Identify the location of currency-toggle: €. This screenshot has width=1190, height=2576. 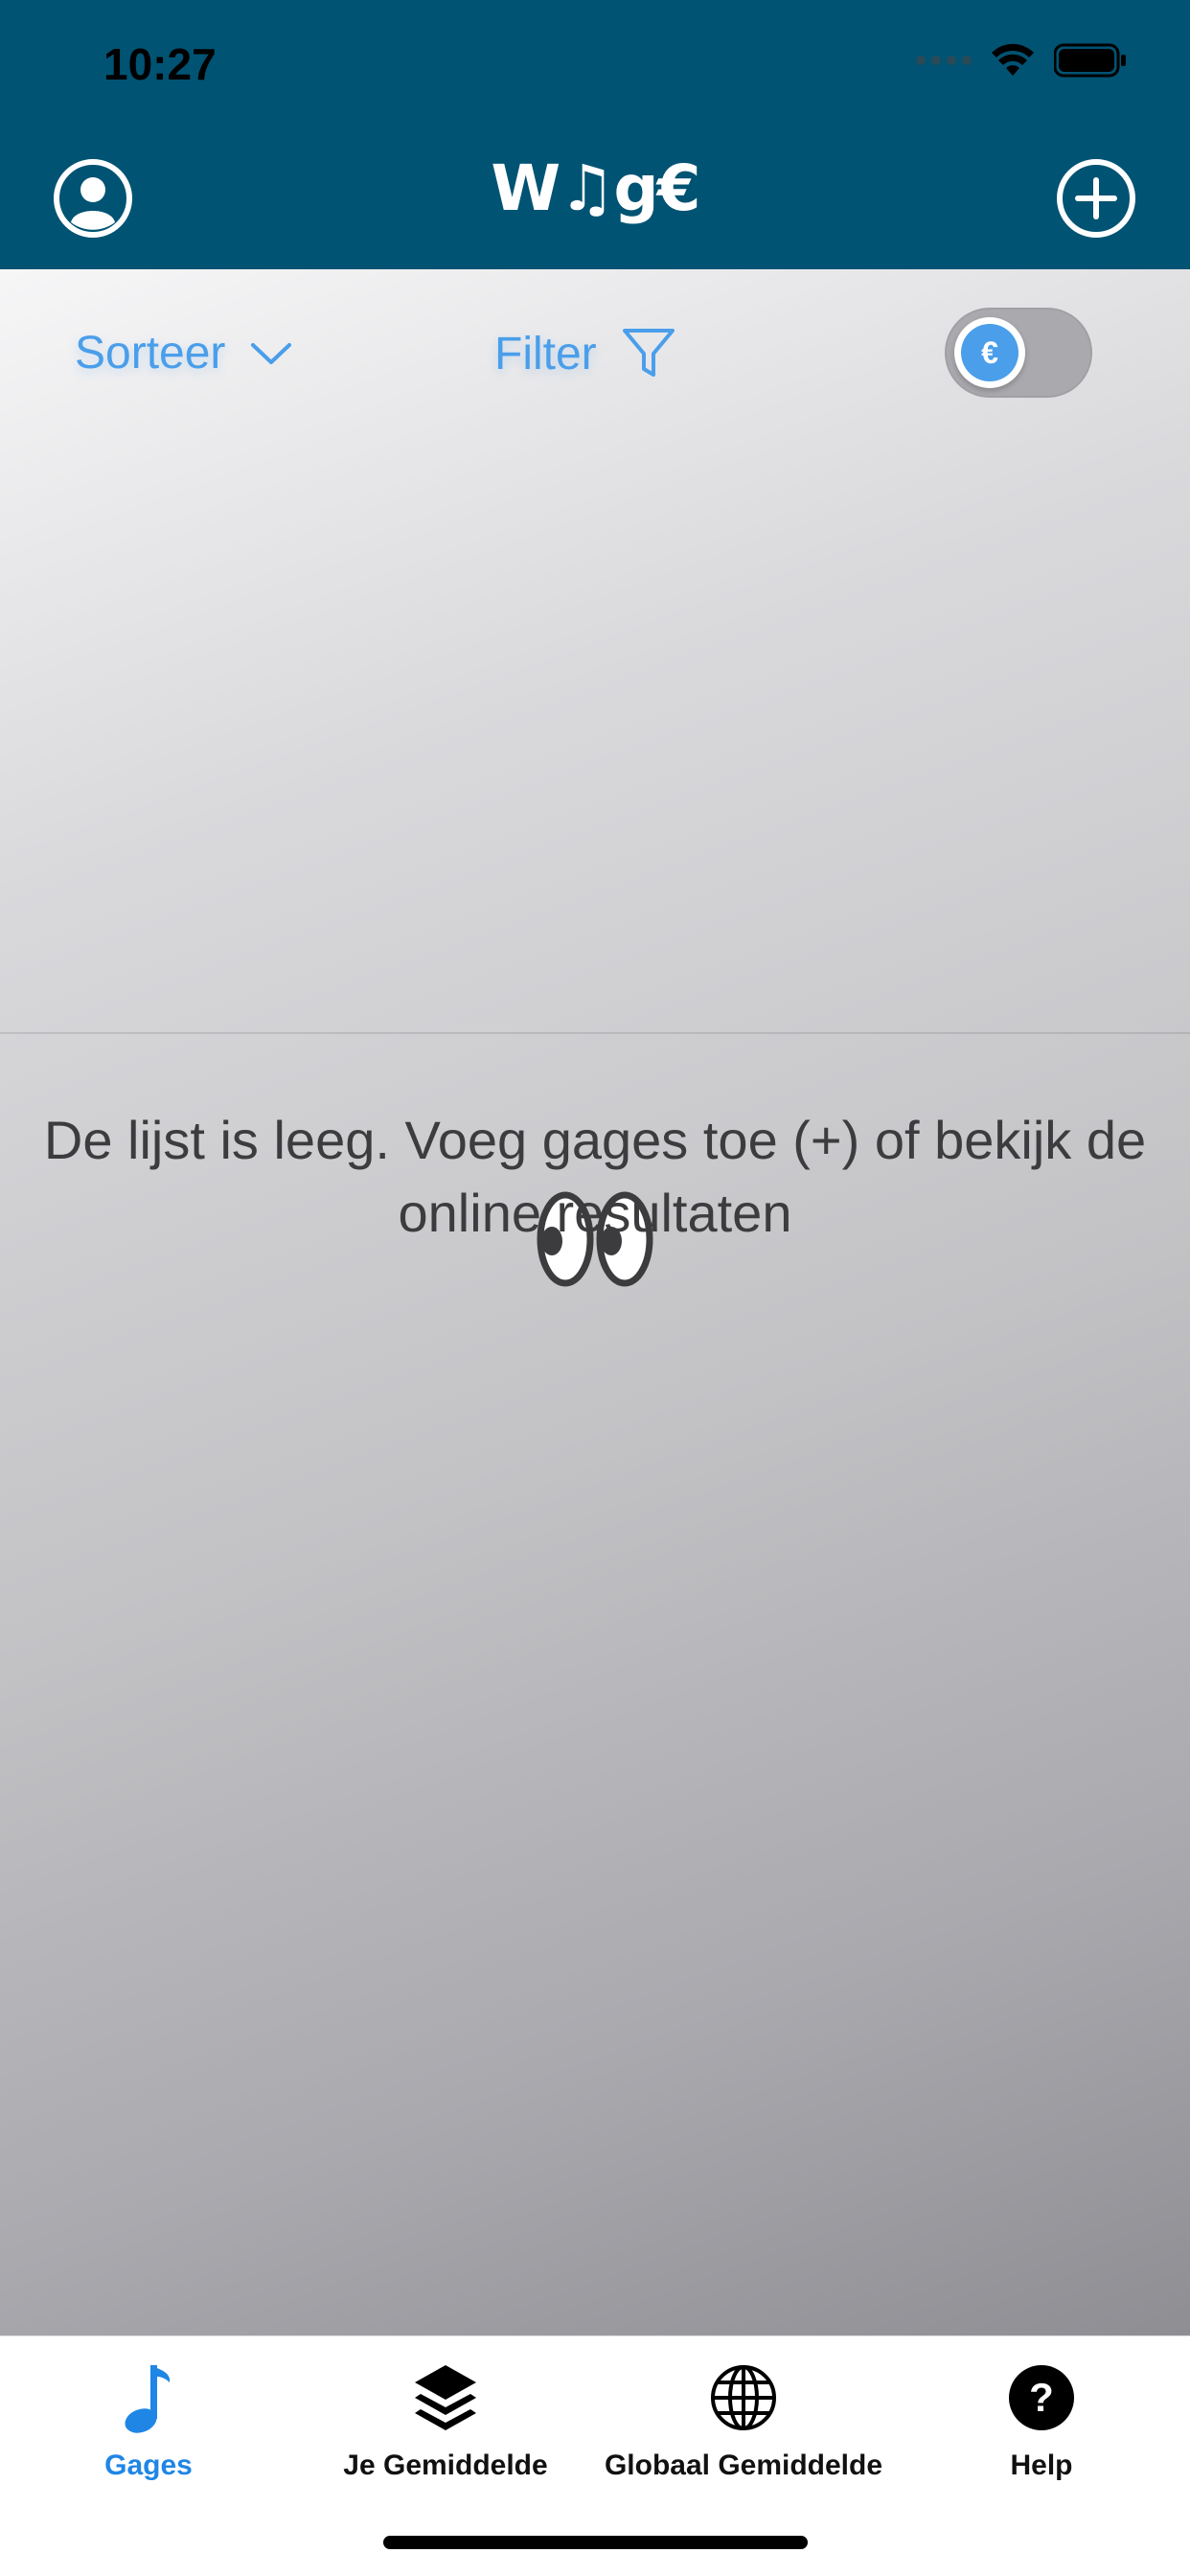
(1018, 353).